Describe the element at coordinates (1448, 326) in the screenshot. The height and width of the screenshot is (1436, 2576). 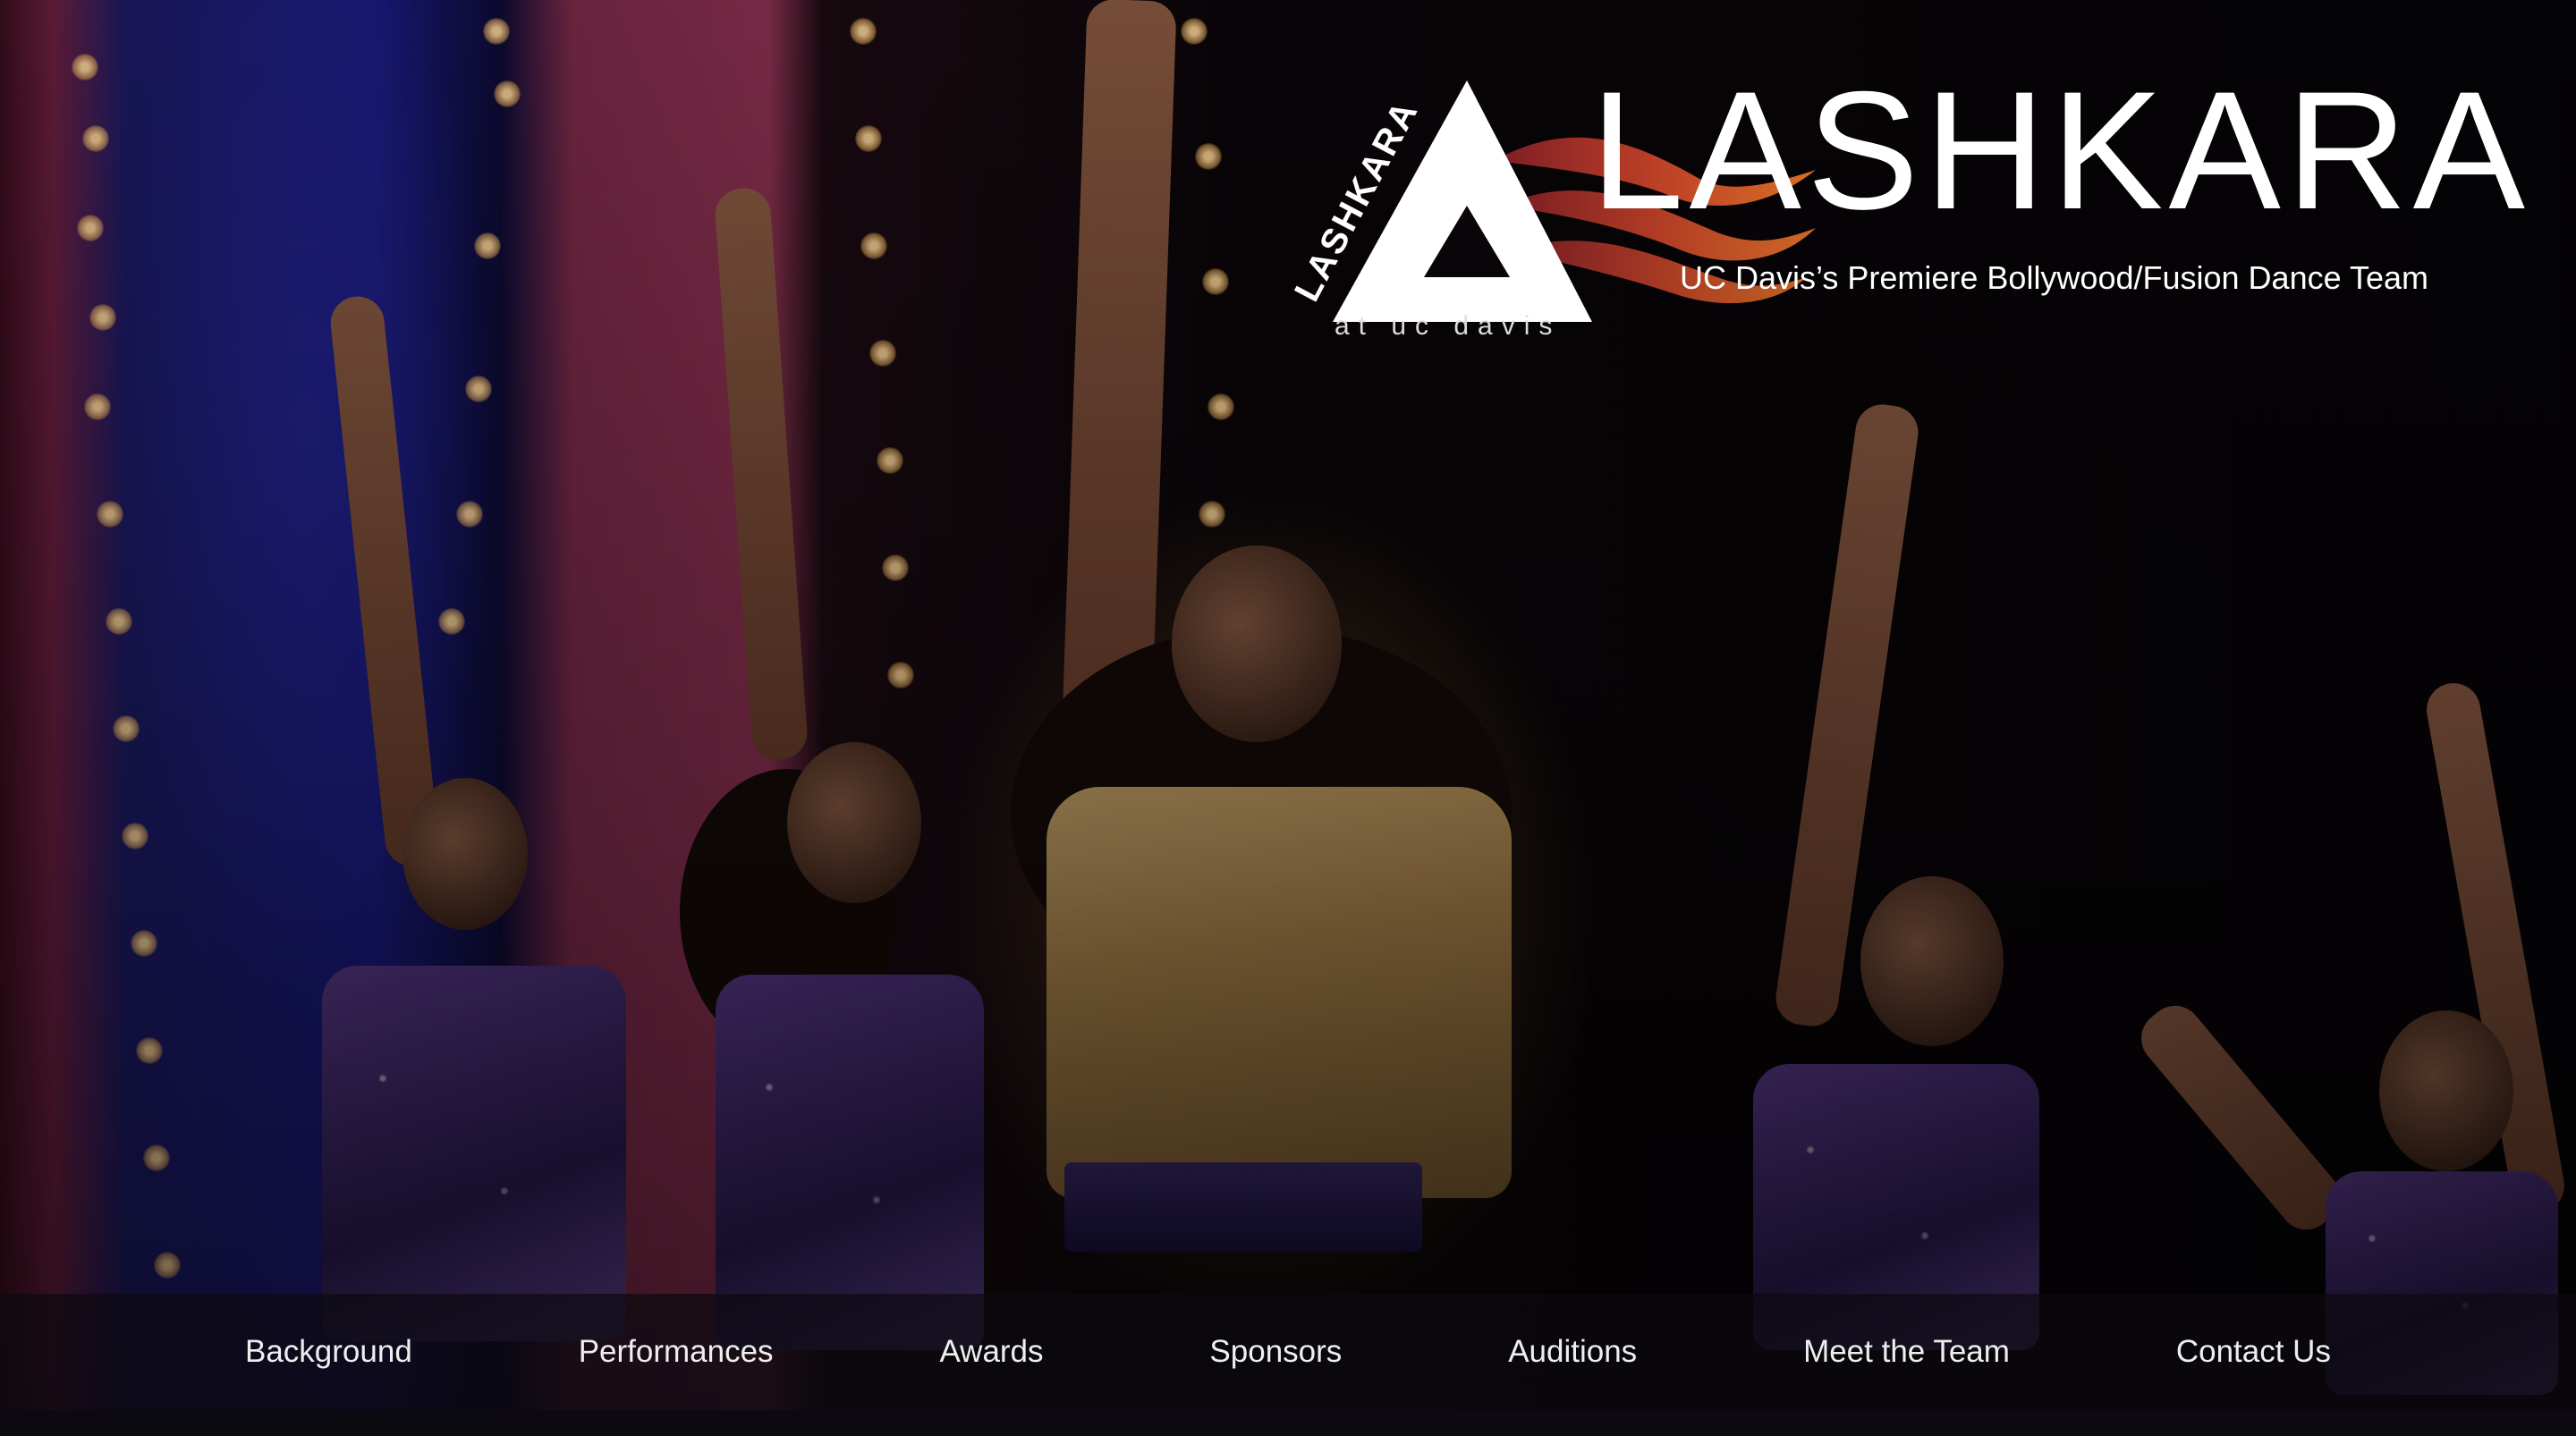
I see `logo-subtext: at uc davis` at that location.